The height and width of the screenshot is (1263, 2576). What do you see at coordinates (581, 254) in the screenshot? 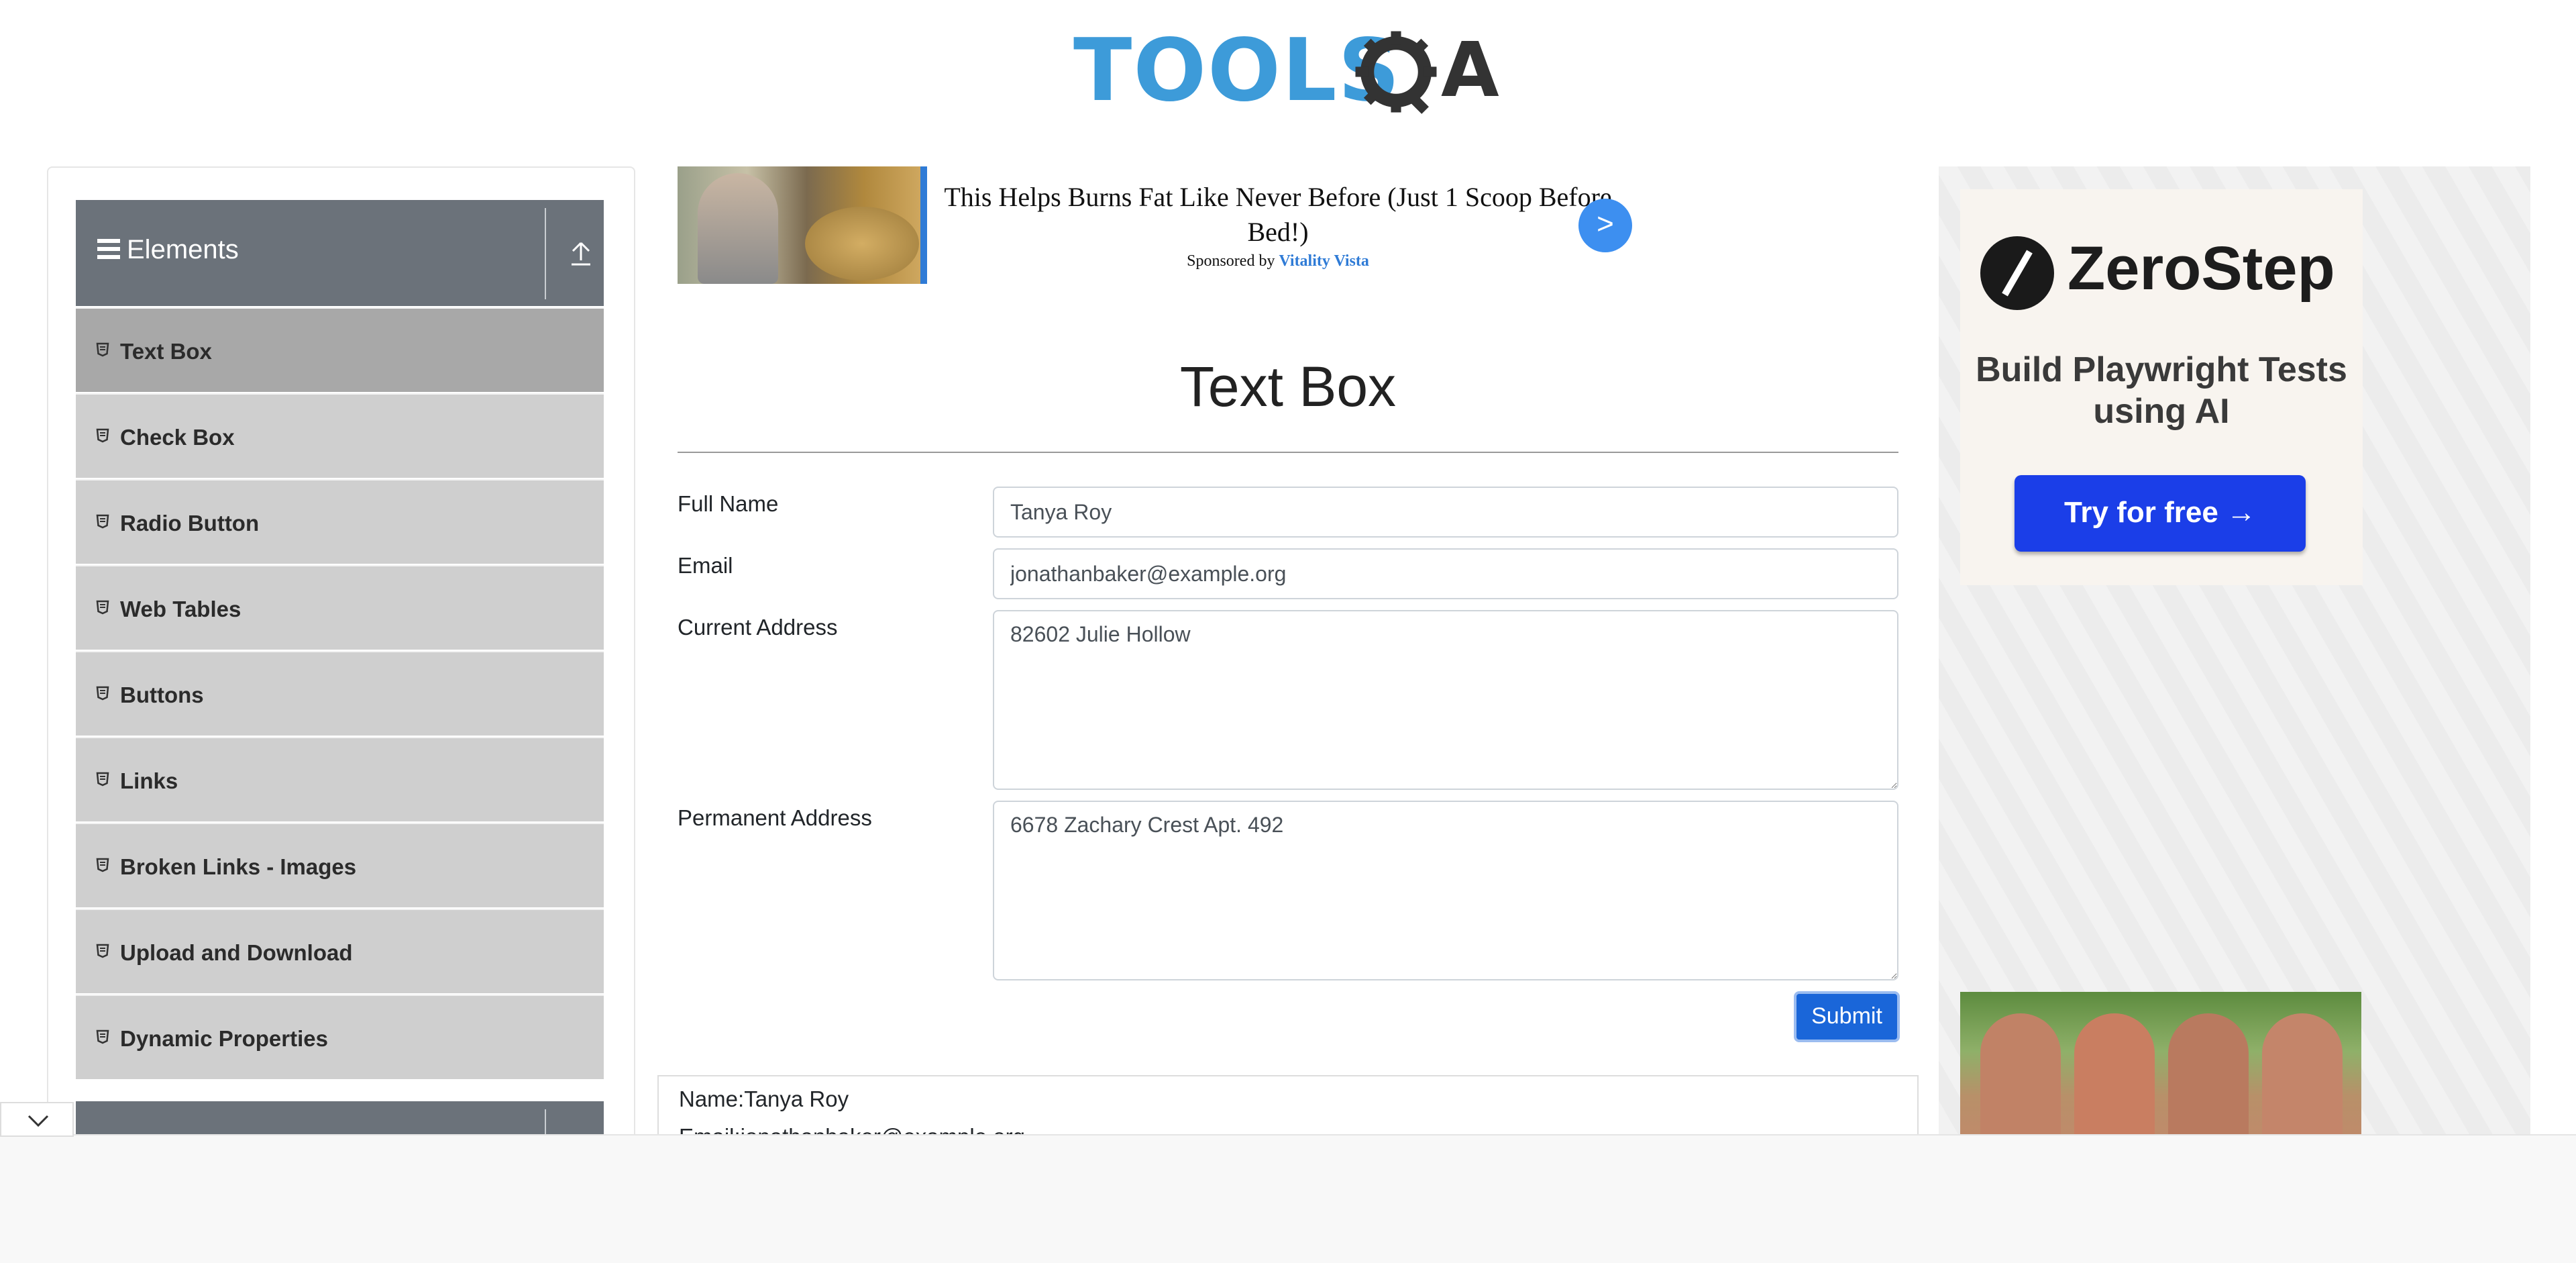
I see `upload-arrow-icon` at bounding box center [581, 254].